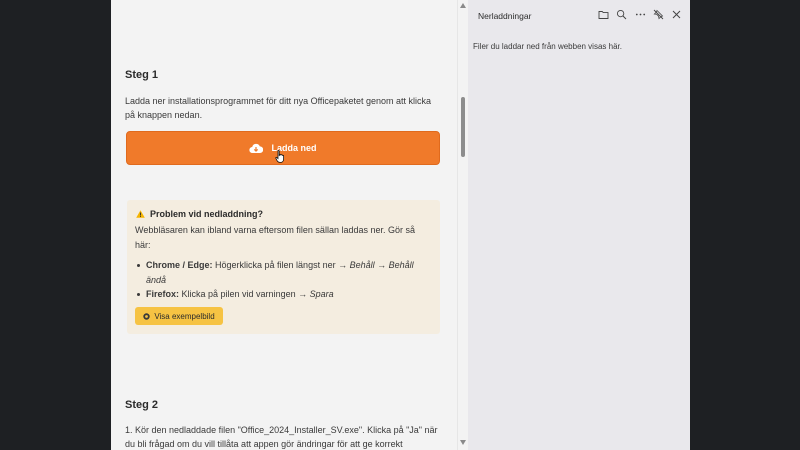 The image size is (800, 450). What do you see at coordinates (463, 442) in the screenshot?
I see `scroll-down-icon` at bounding box center [463, 442].